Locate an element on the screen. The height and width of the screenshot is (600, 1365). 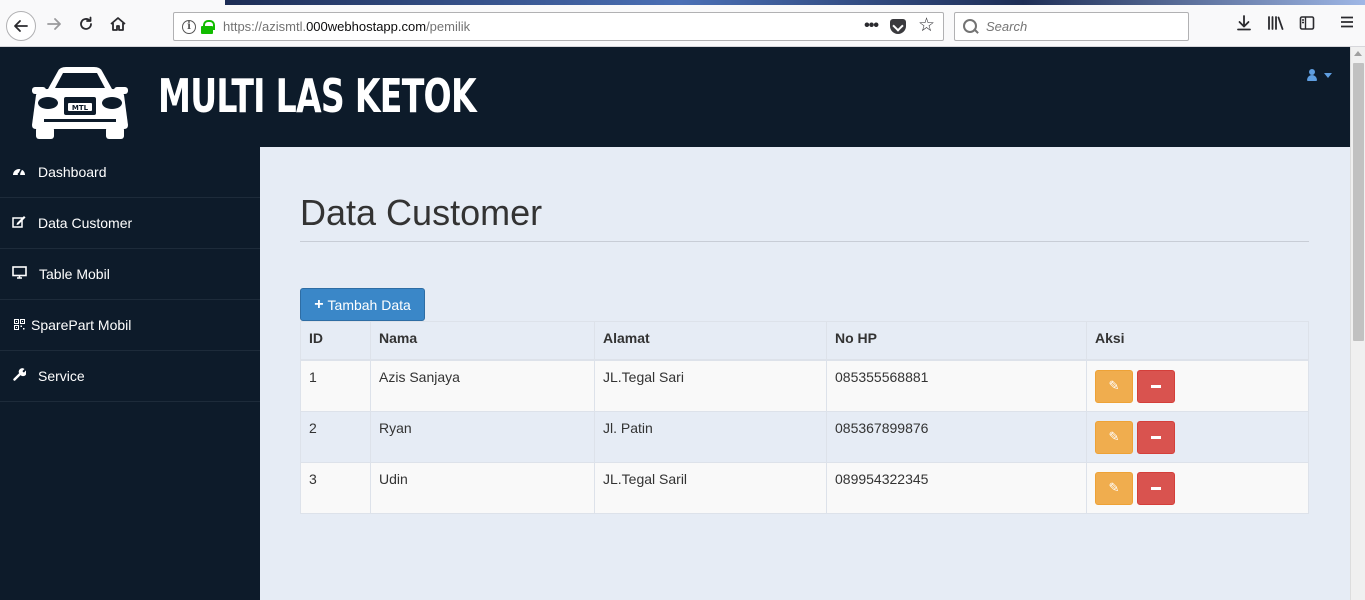
wrench-icon is located at coordinates (19, 376).